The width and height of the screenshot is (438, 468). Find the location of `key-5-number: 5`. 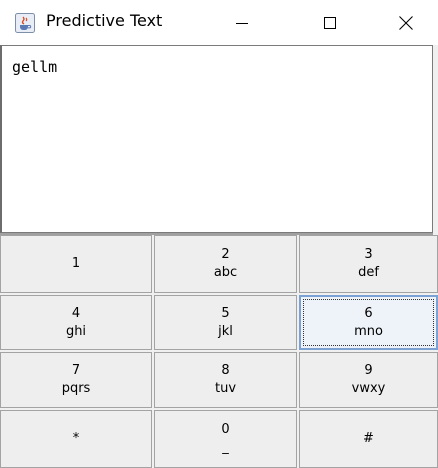

key-5-number: 5 is located at coordinates (225, 313).